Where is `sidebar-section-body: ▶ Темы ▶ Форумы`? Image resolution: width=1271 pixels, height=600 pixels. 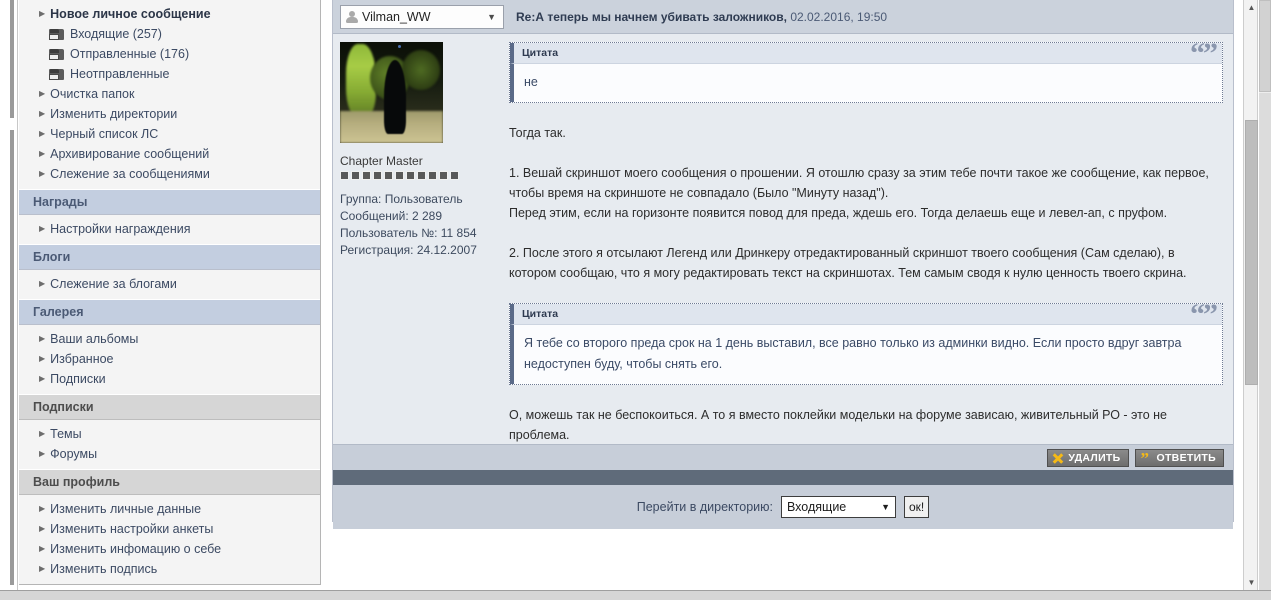
sidebar-section-body: ▶ Темы ▶ Форумы is located at coordinates (169, 444).